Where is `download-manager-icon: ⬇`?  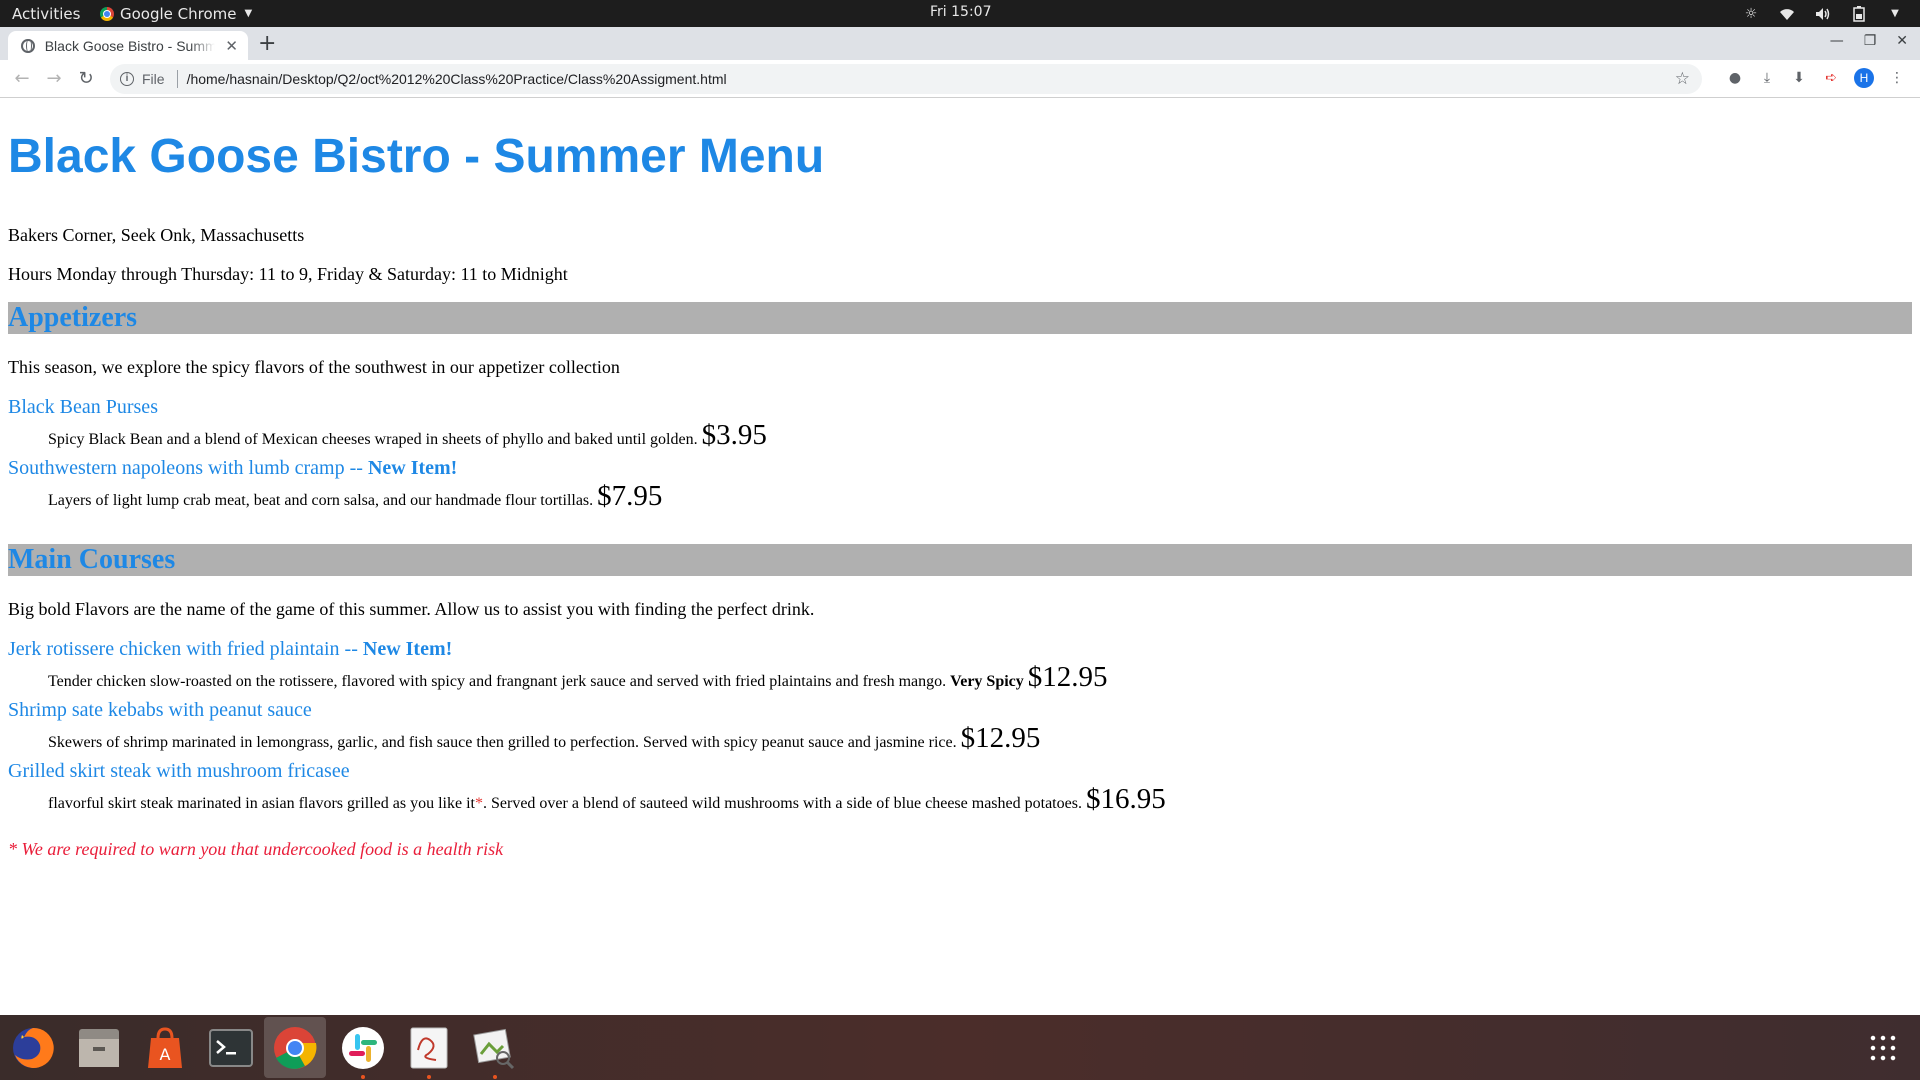 download-manager-icon: ⬇ is located at coordinates (1799, 78).